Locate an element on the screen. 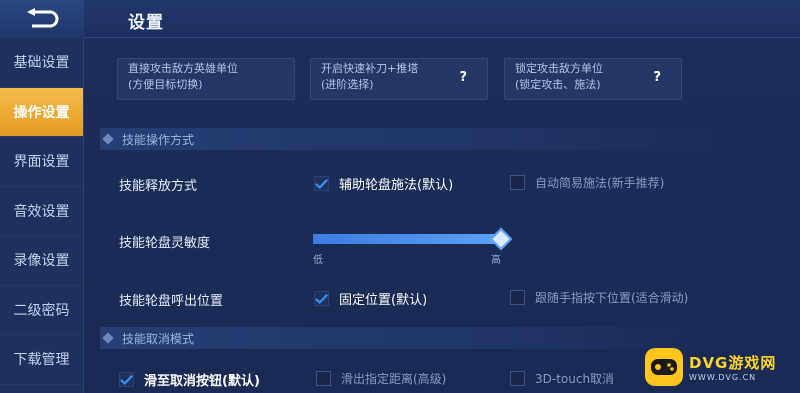 This screenshot has width=800, height=393. back-button is located at coordinates (42, 19).